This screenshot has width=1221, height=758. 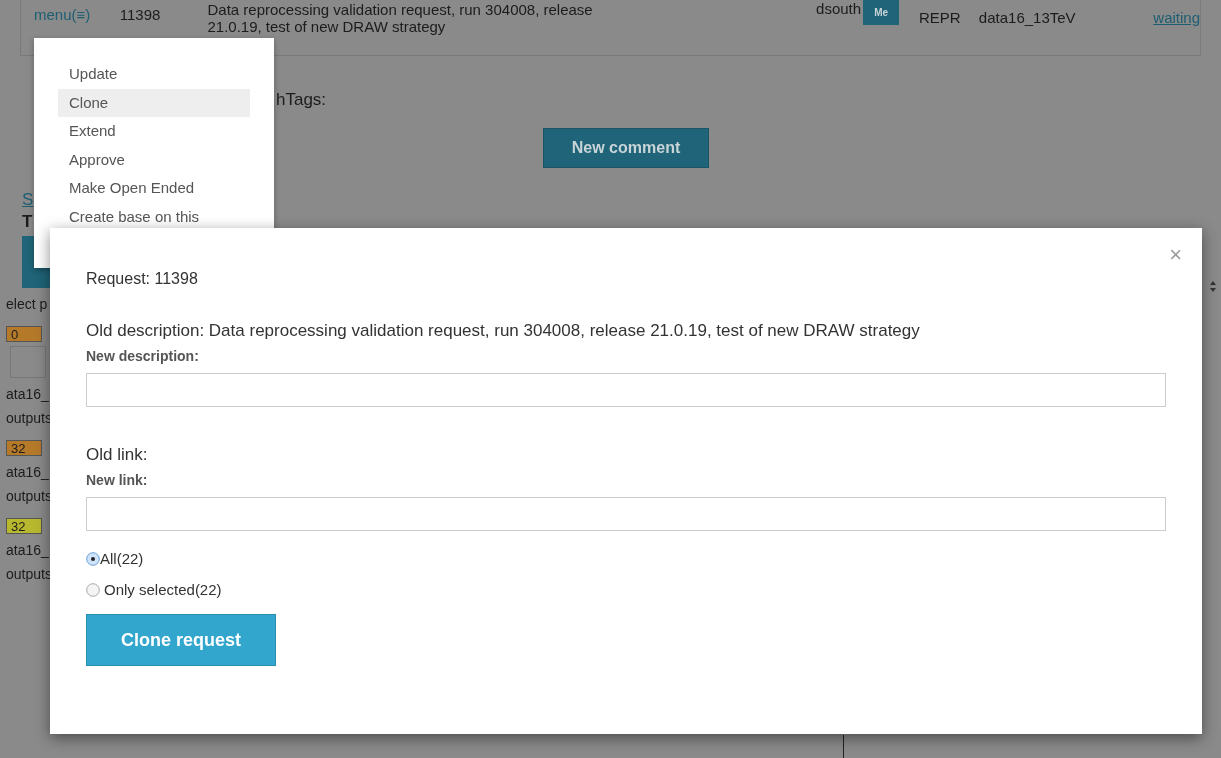 What do you see at coordinates (1027, 17) in the screenshot?
I see `project-name: data16_13TeV` at bounding box center [1027, 17].